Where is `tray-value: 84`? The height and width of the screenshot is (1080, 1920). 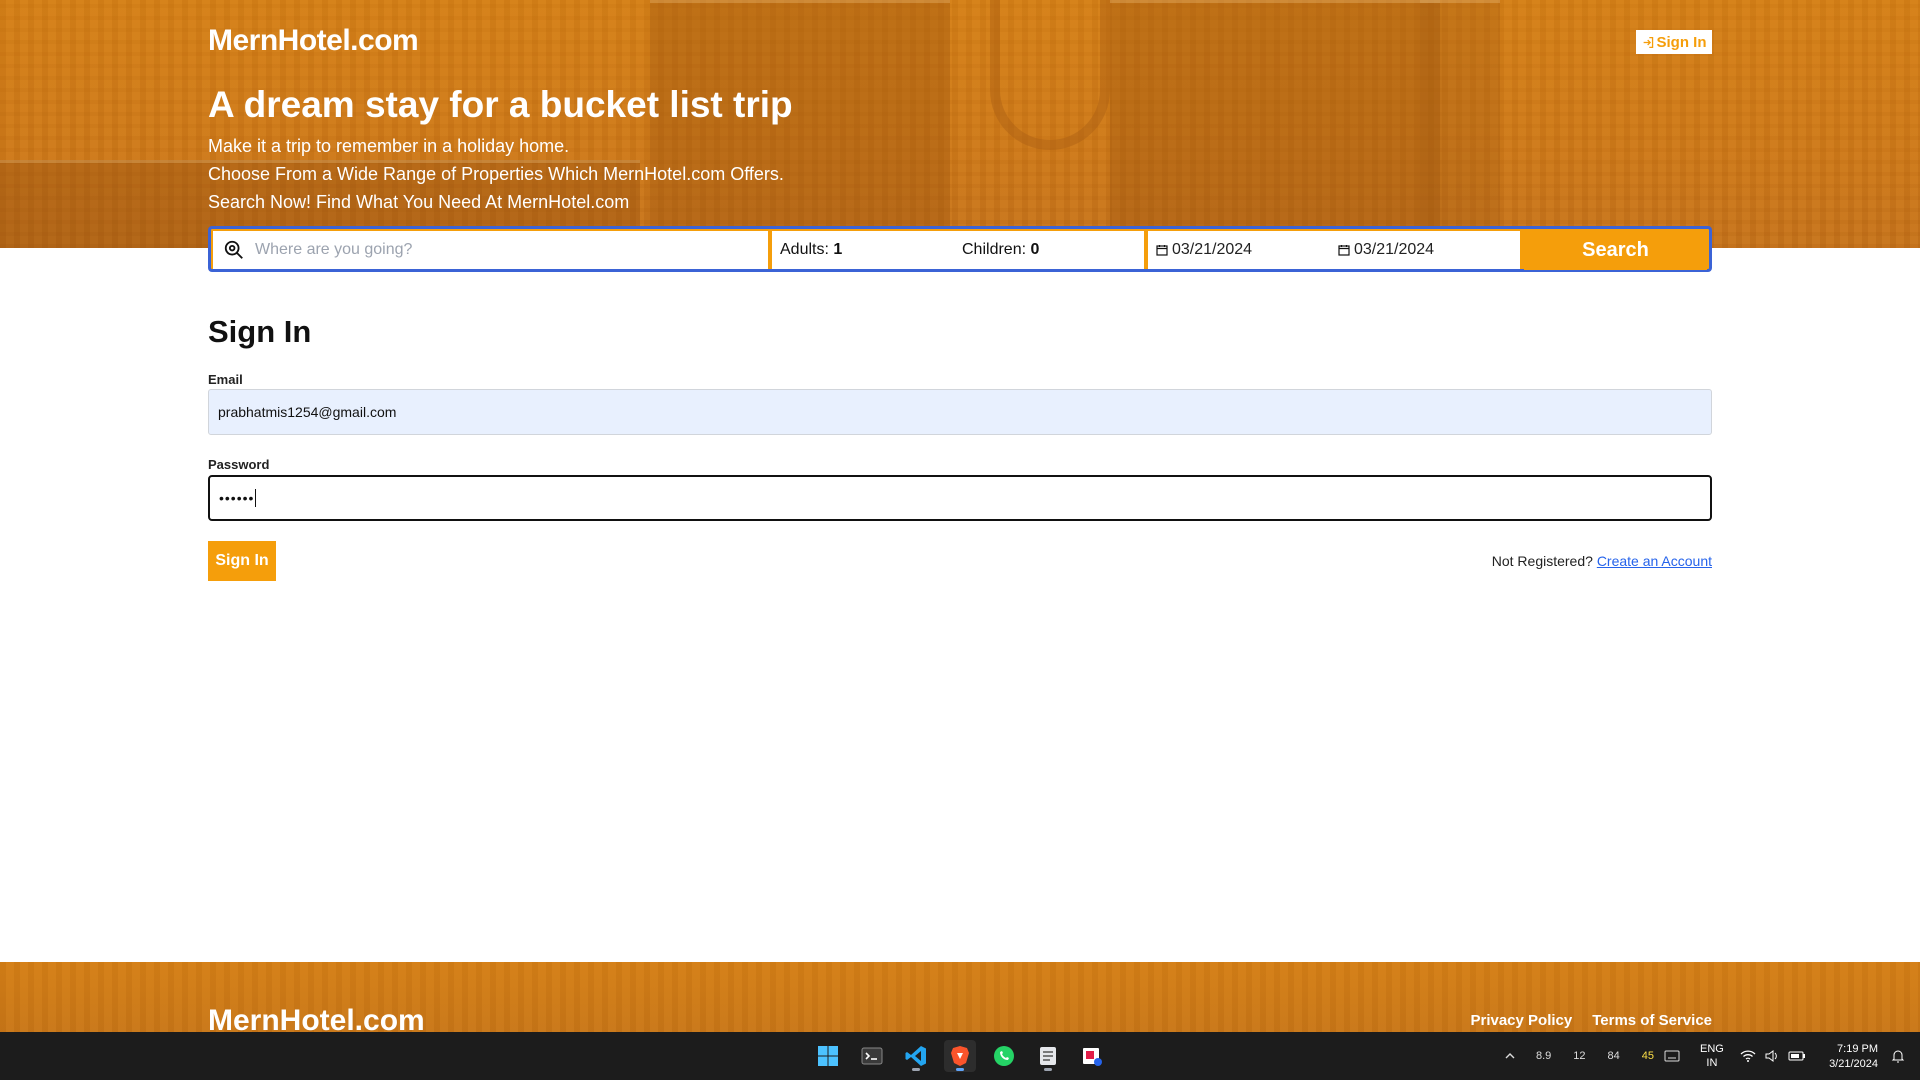
tray-value: 84 is located at coordinates (1613, 1056).